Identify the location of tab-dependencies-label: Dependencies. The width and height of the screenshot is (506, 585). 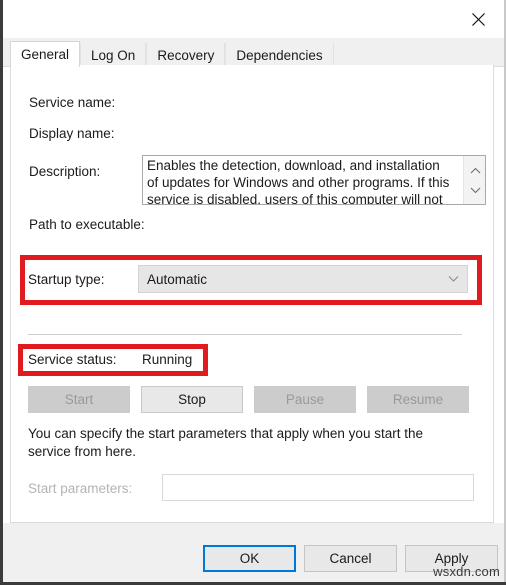
(279, 55).